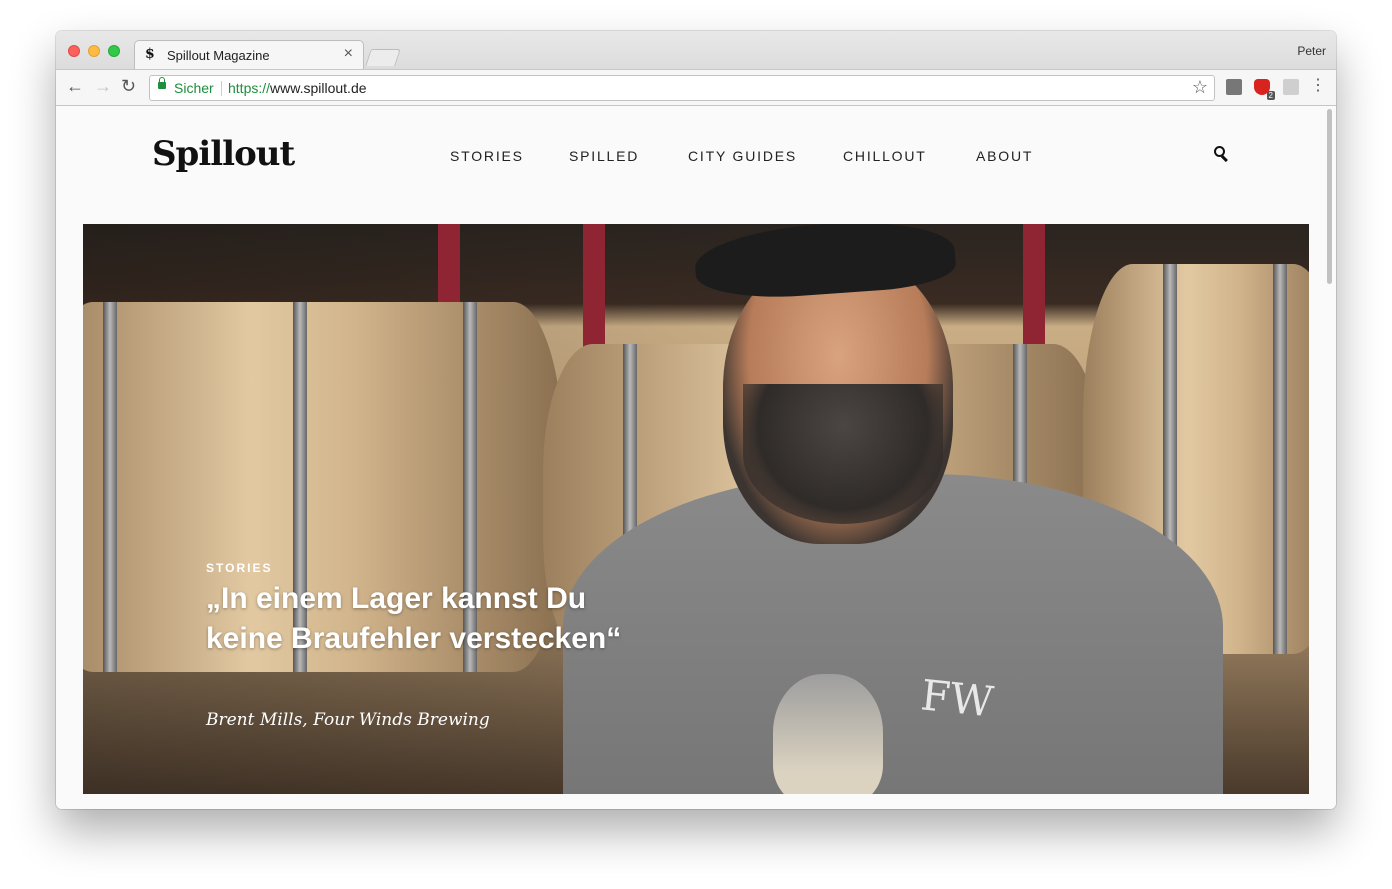 The height and width of the screenshot is (889, 1392). I want to click on reload-icon: ↻, so click(128, 86).